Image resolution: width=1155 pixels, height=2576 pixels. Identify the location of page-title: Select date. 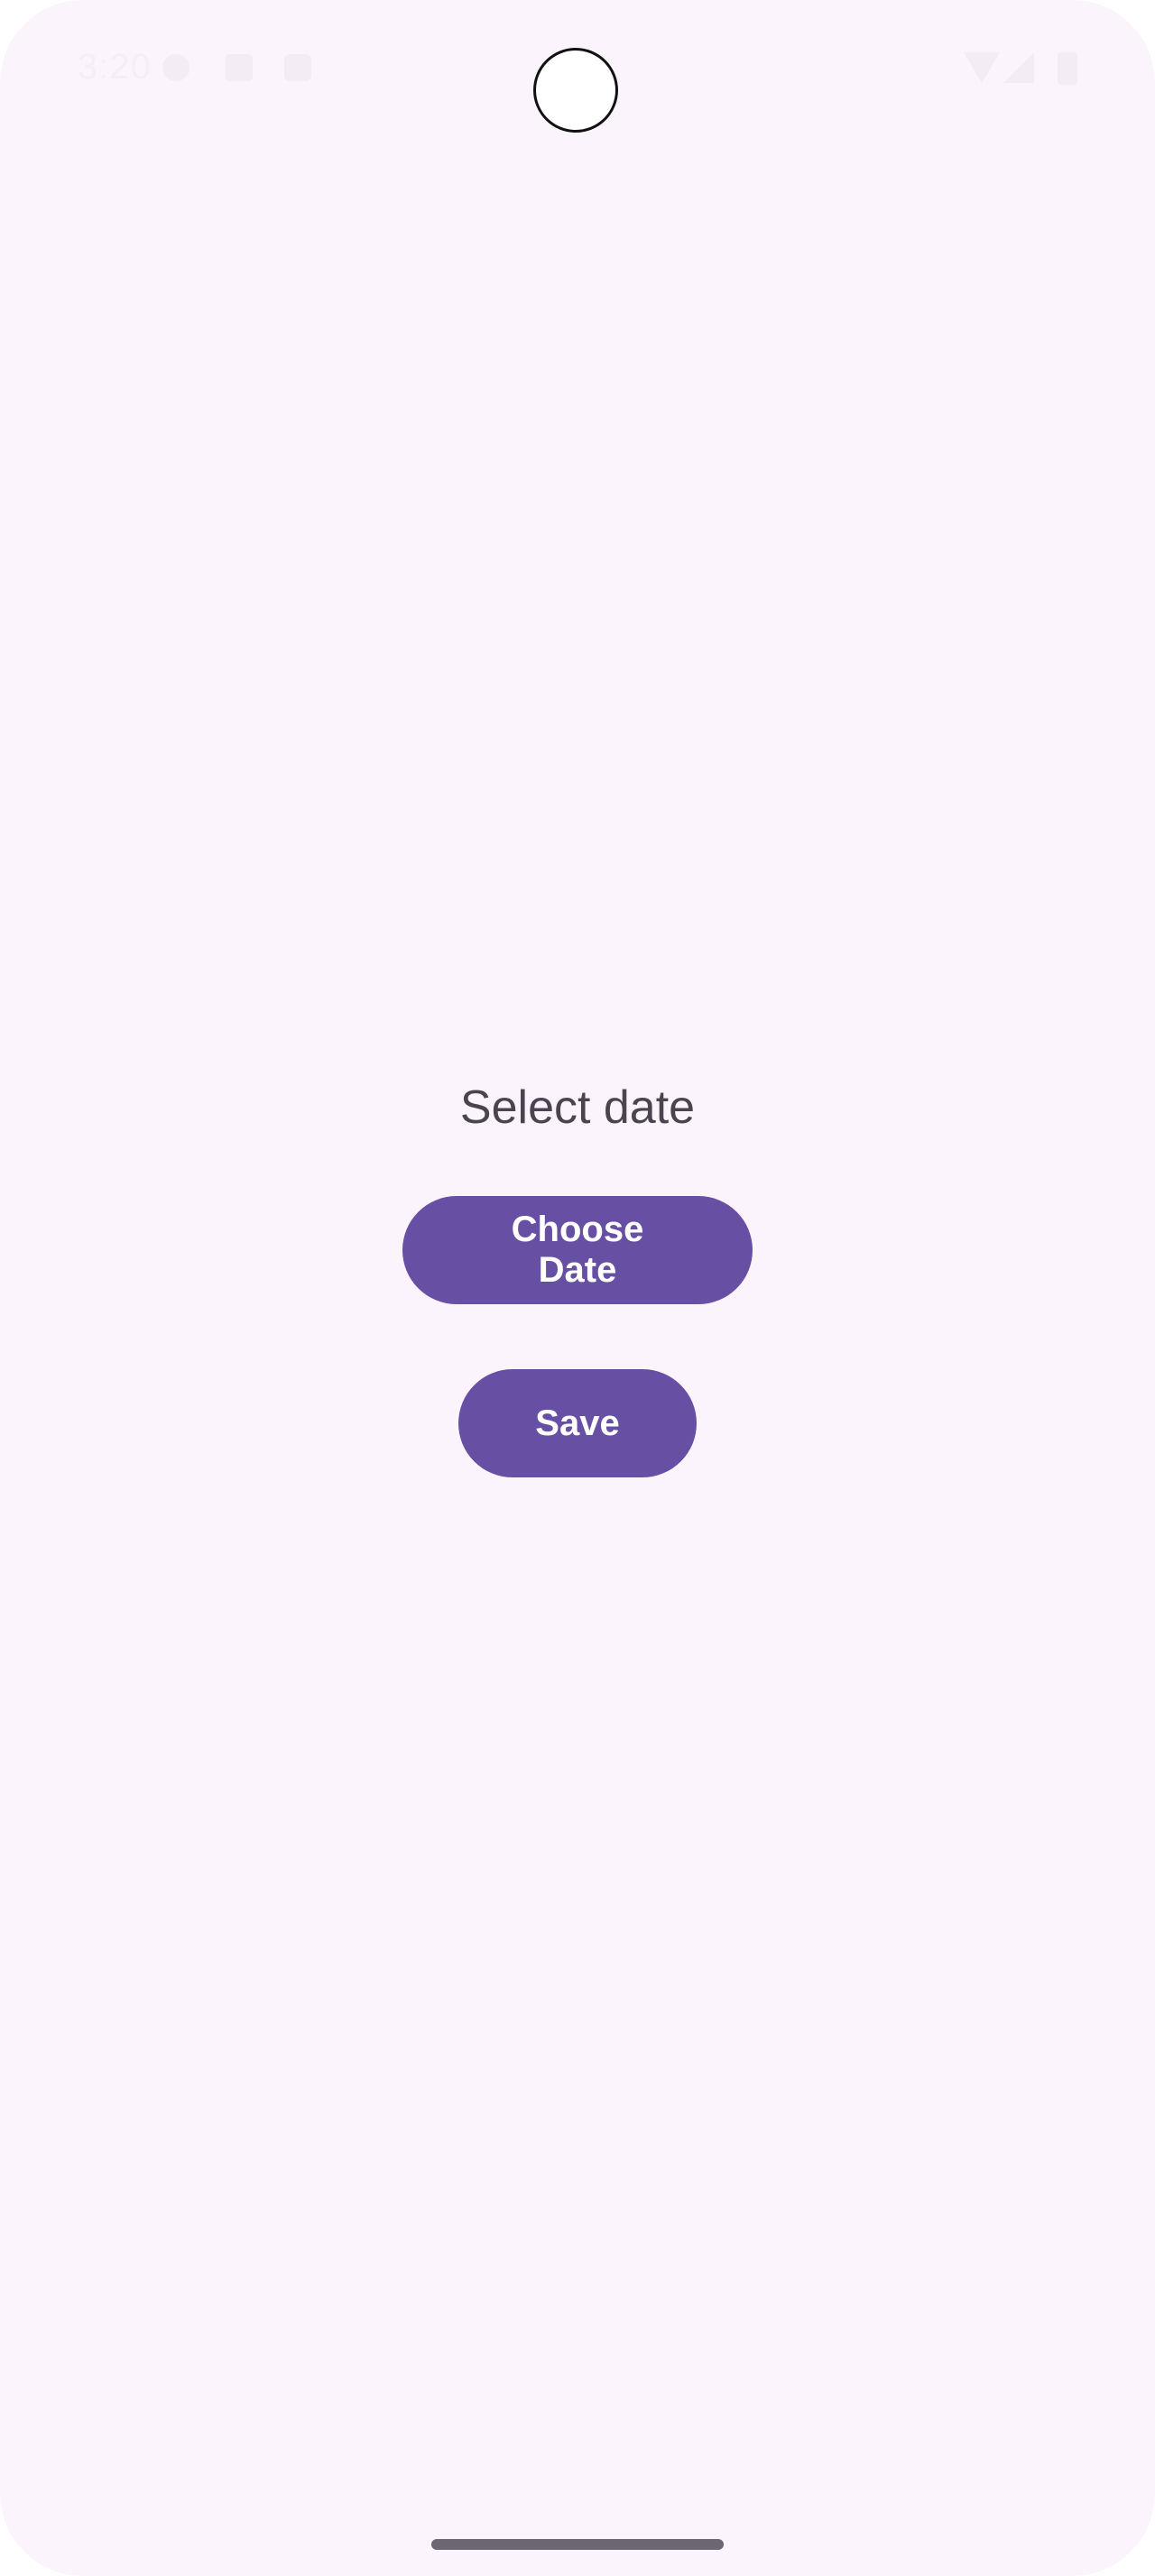
(577, 1107).